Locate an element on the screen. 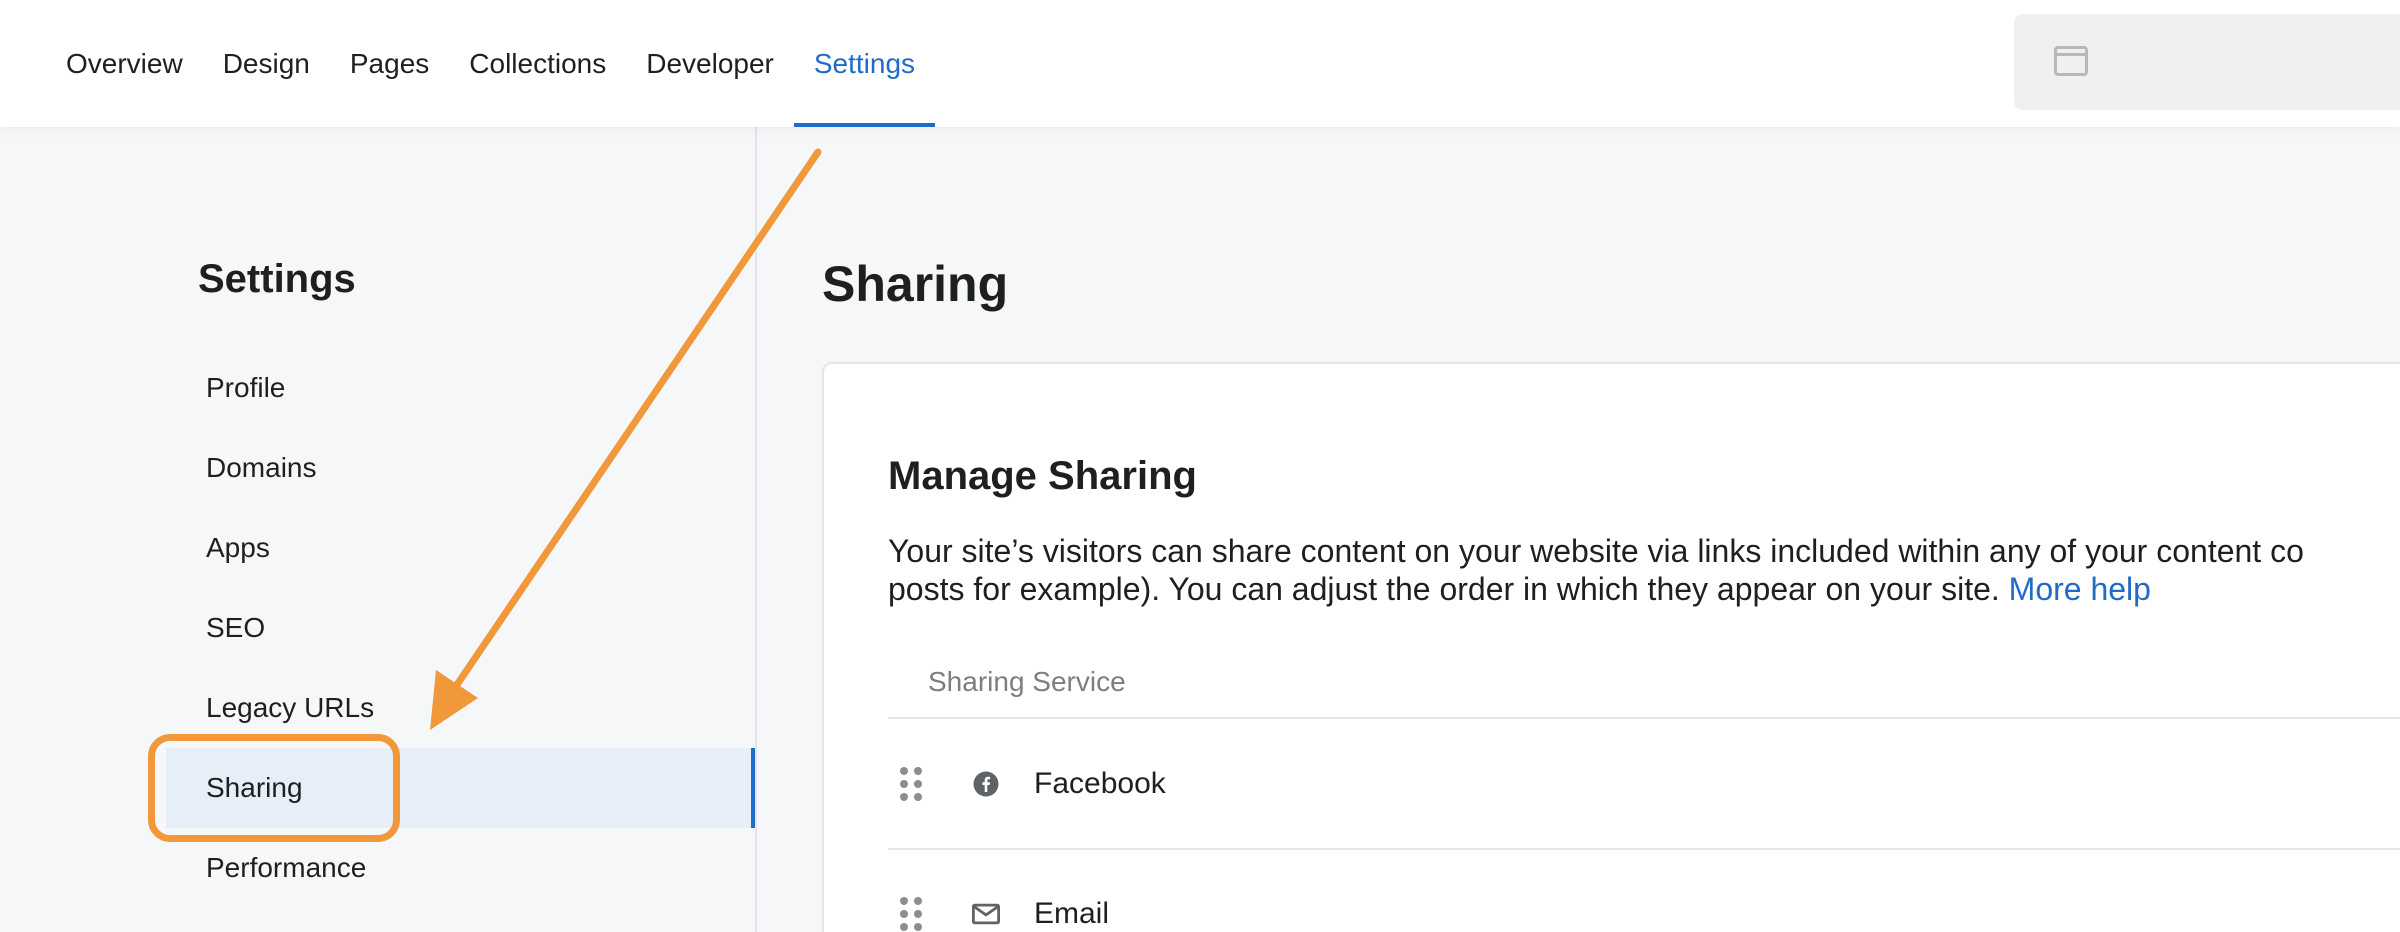 This screenshot has height=932, width=2400. annotation-arrow is located at coordinates (626, 439).